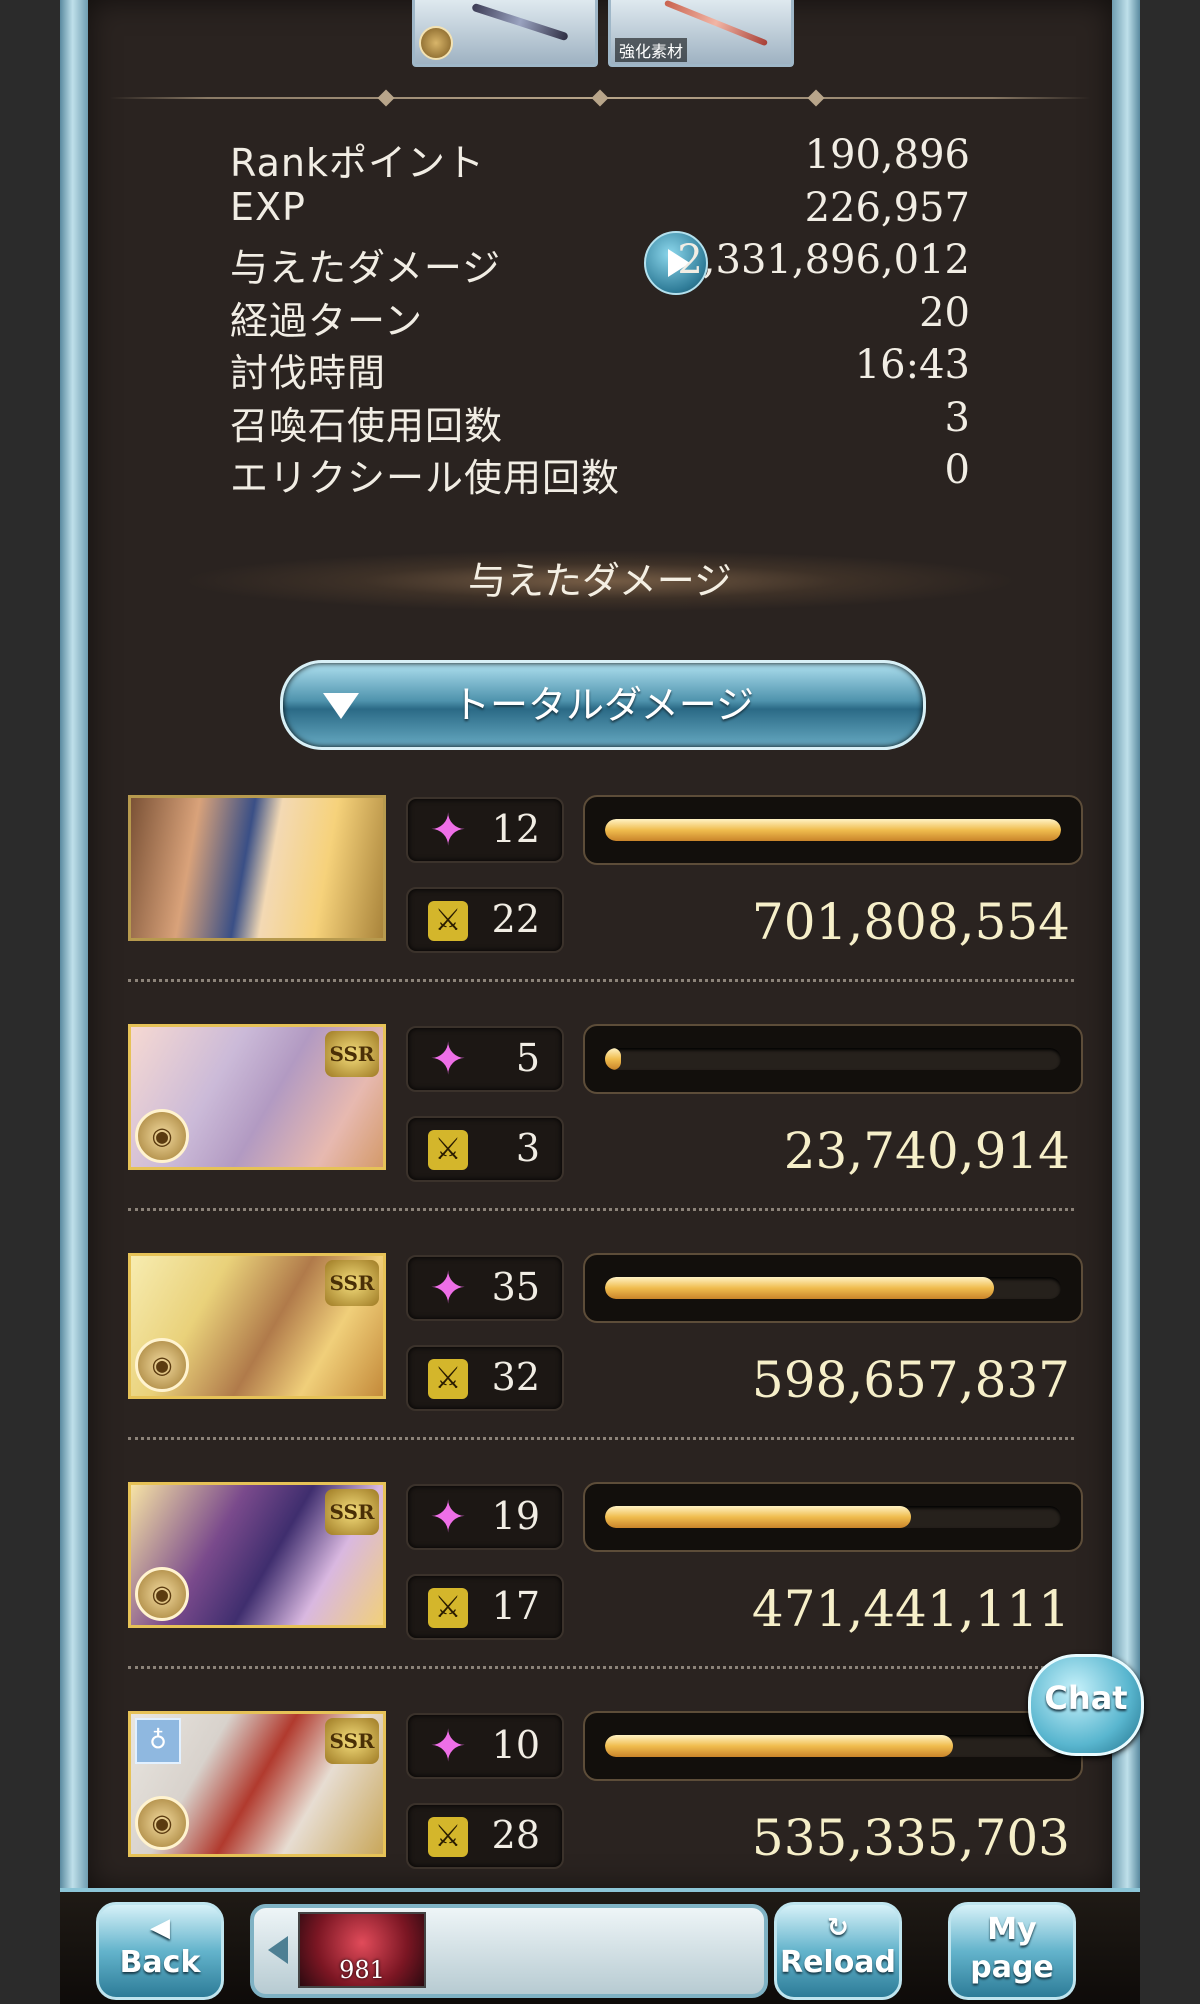  What do you see at coordinates (485, 1746) in the screenshot?
I see `skill-count-box: ✦ 10` at bounding box center [485, 1746].